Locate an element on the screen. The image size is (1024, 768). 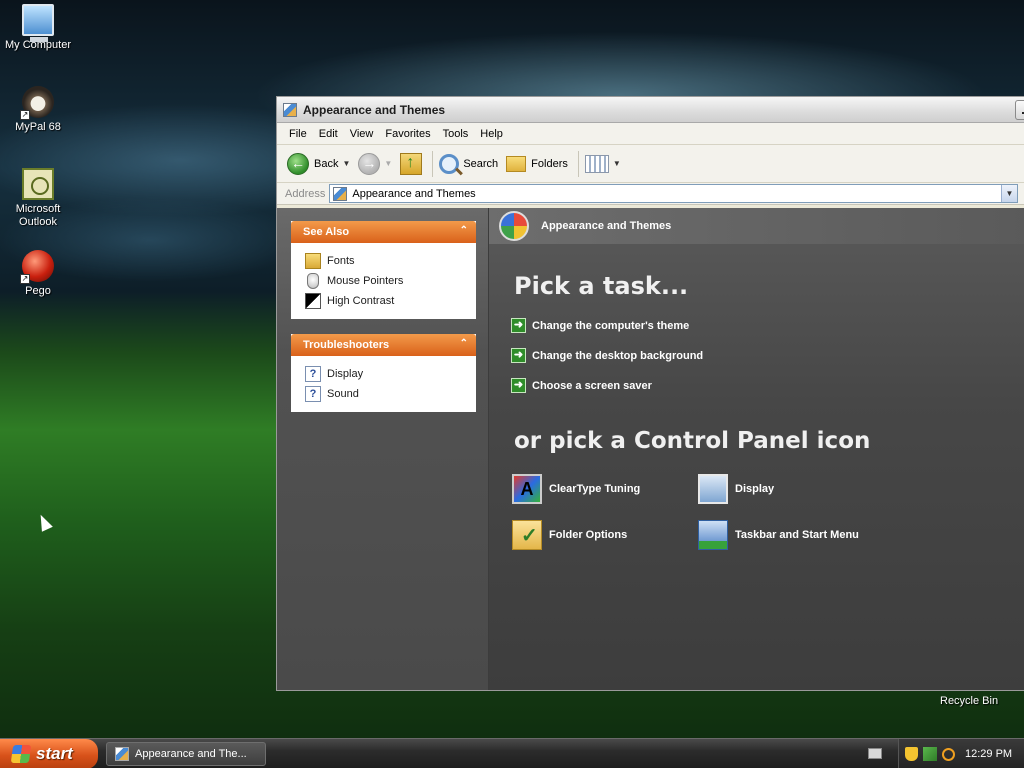
display-icon is located at coordinates (713, 489).